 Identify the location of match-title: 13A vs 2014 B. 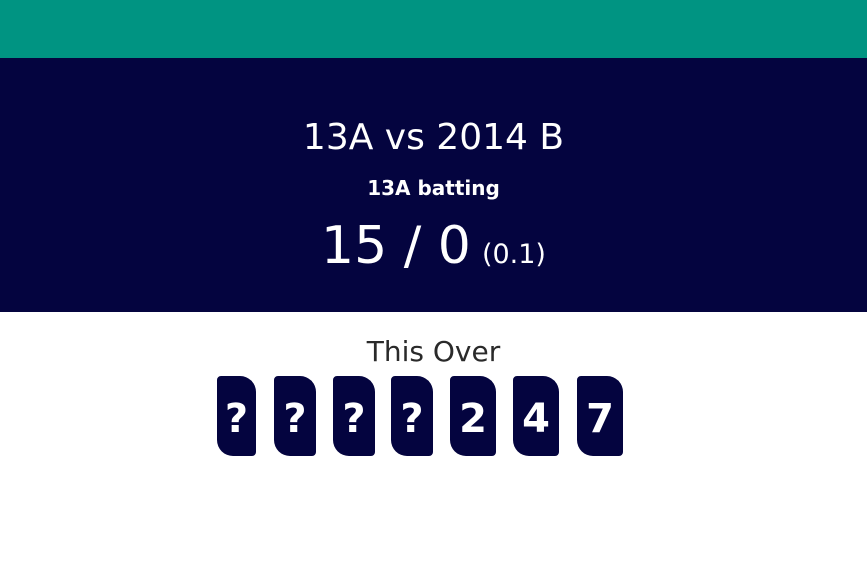
(433, 137).